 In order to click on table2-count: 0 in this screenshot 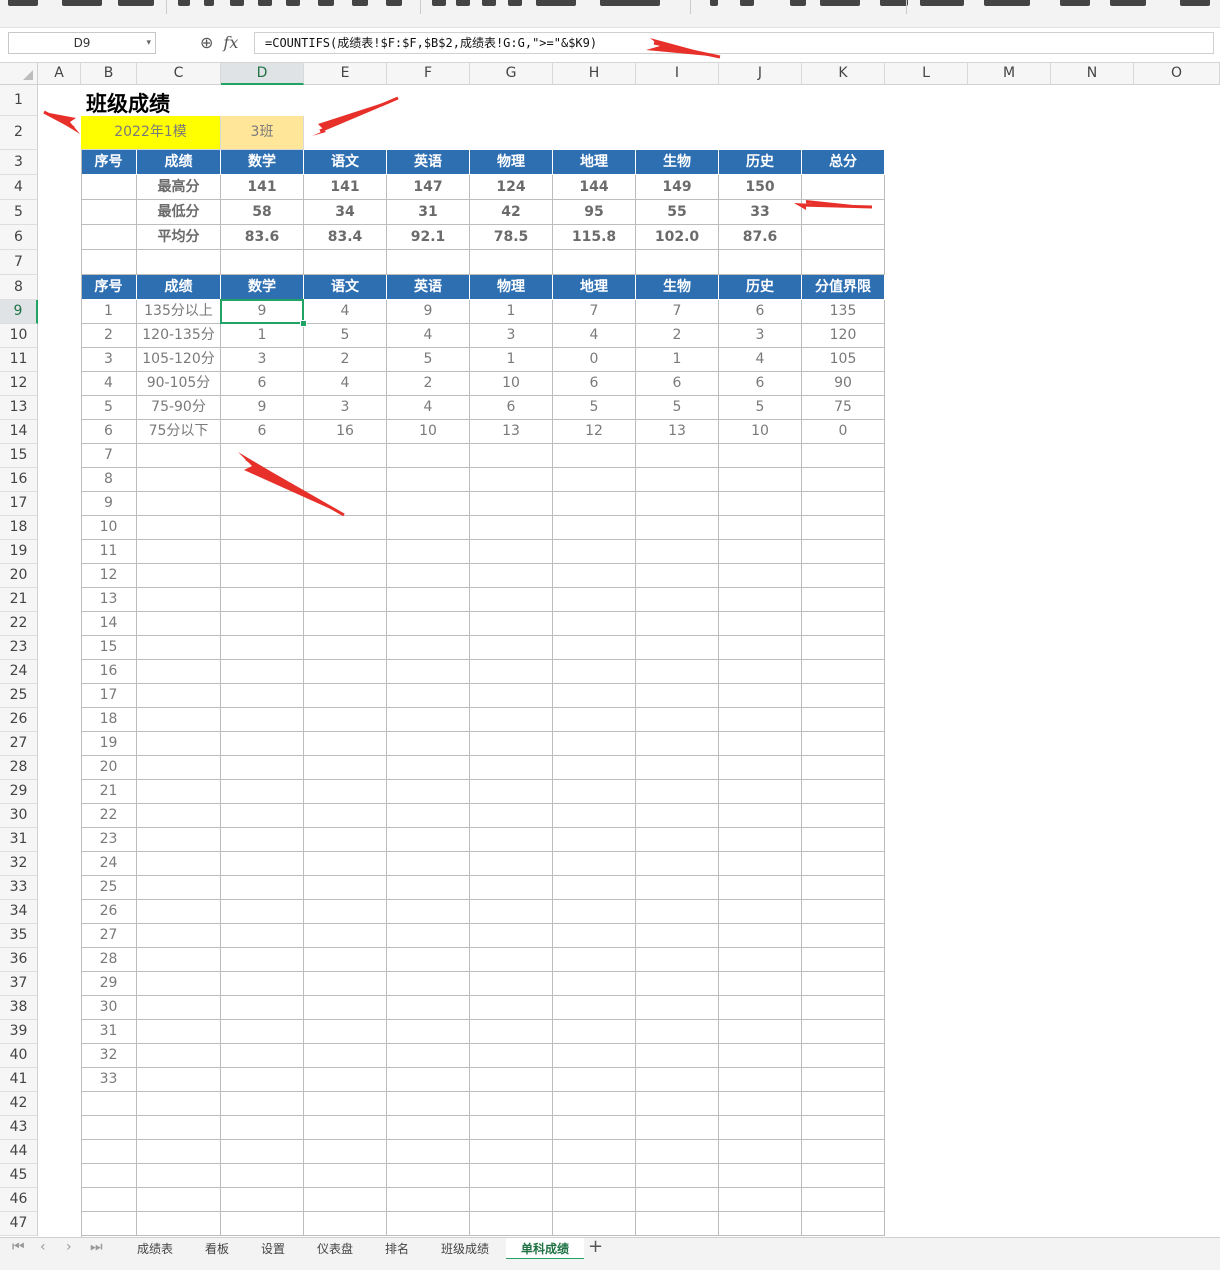, I will do `click(594, 360)`.